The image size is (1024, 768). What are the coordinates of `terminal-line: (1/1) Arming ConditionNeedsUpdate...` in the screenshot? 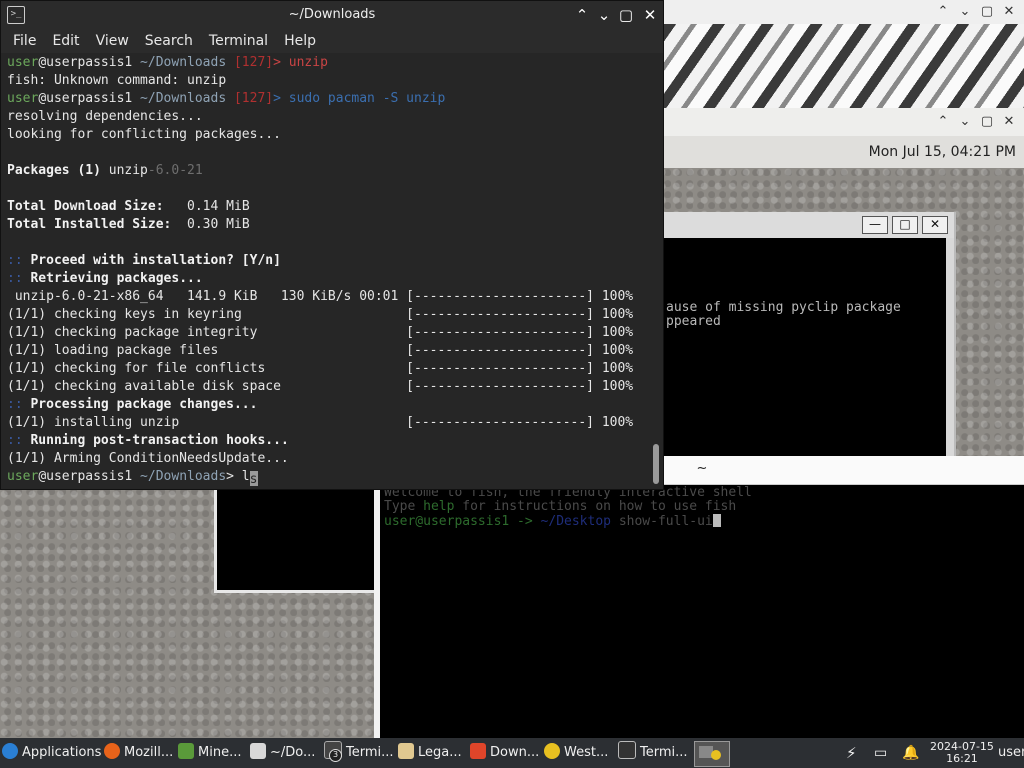 It's located at (148, 458).